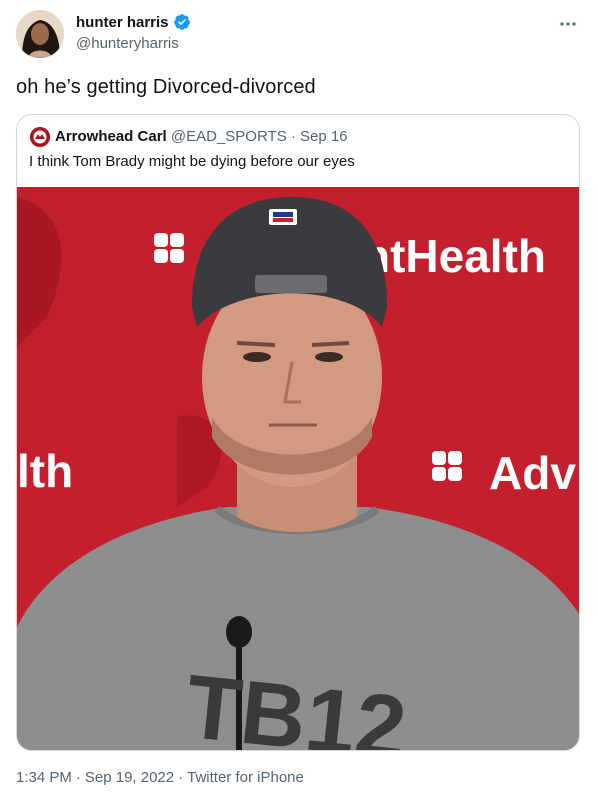  Describe the element at coordinates (532, 473) in the screenshot. I see `backdrop-text-3: Adv` at that location.